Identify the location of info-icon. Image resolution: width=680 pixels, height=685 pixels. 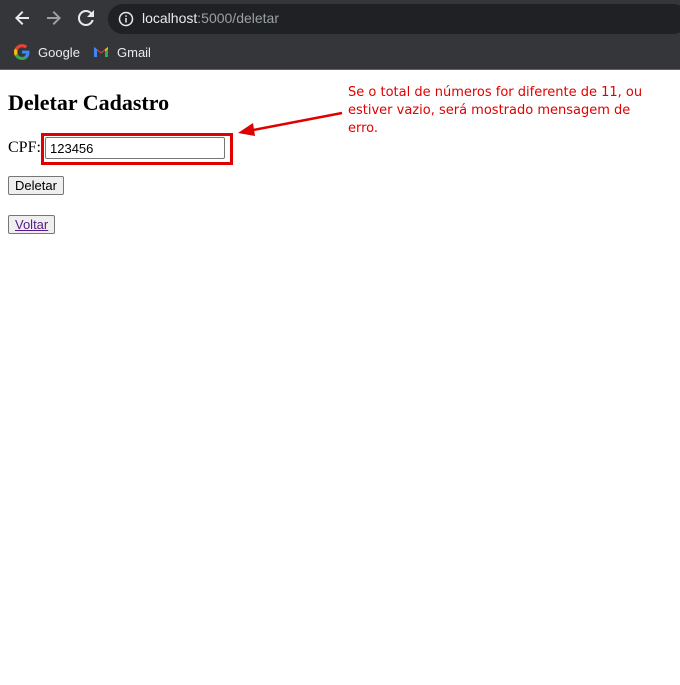
(126, 21).